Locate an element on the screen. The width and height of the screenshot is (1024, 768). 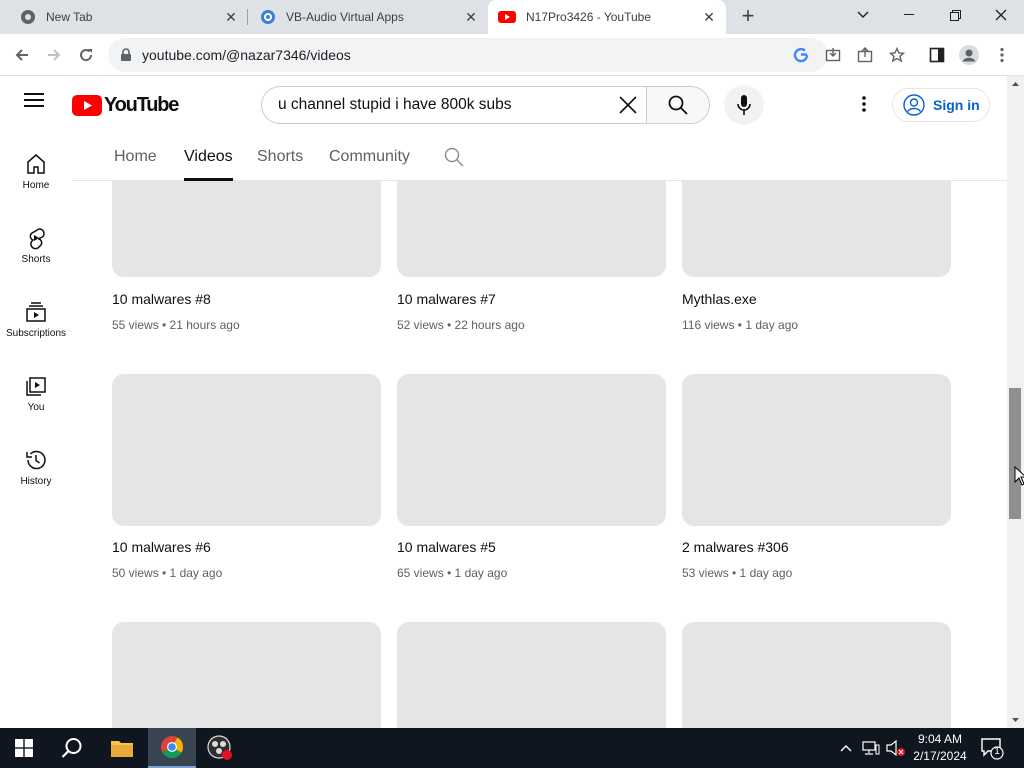
restore-icon is located at coordinates (955, 15).